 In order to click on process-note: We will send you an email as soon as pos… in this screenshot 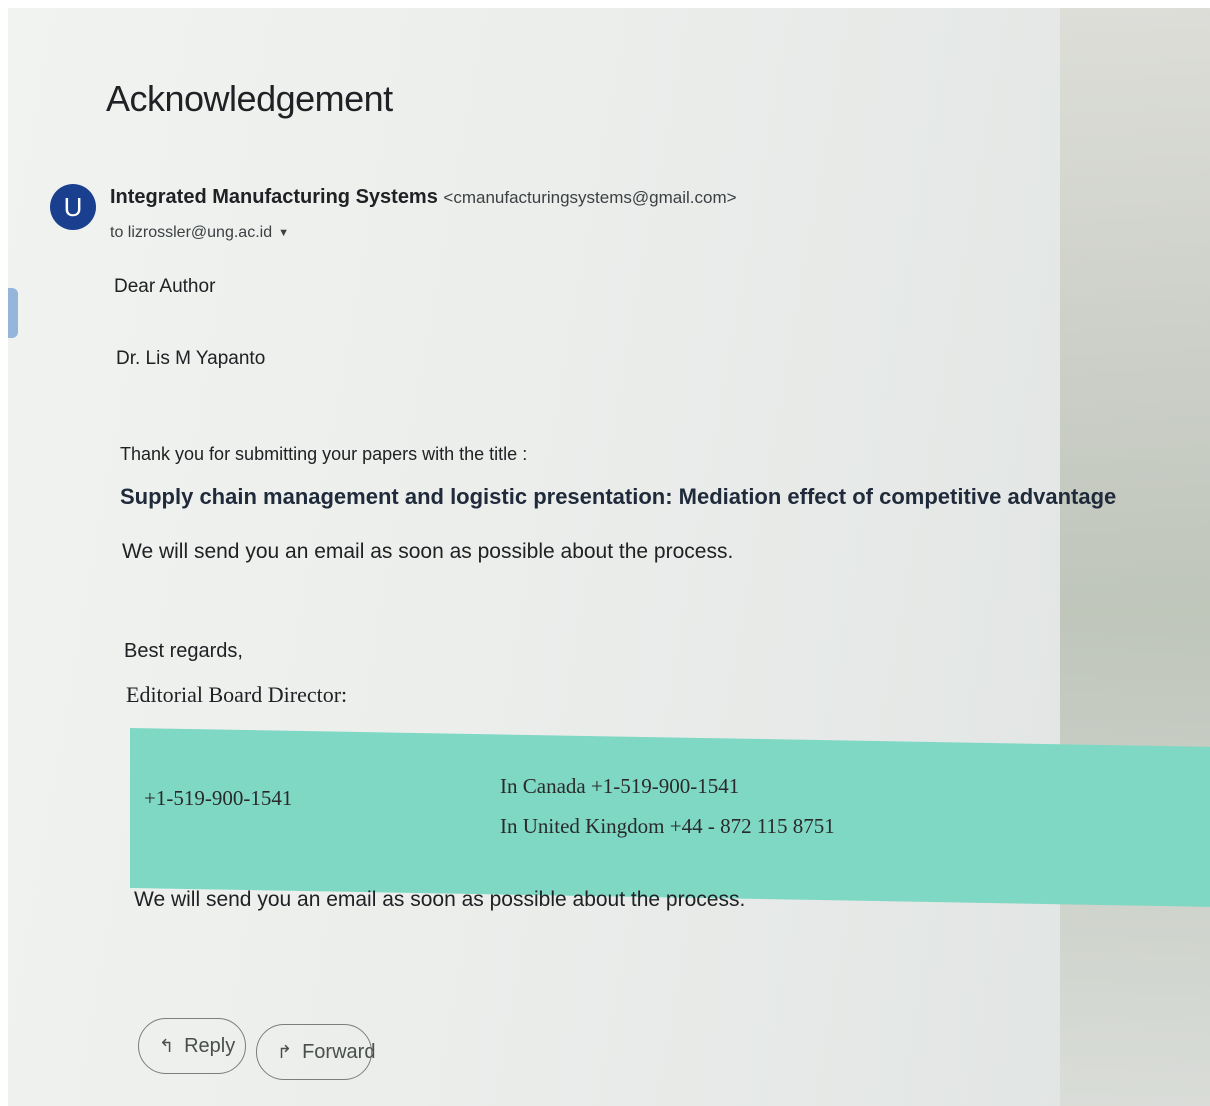, I will do `click(428, 551)`.